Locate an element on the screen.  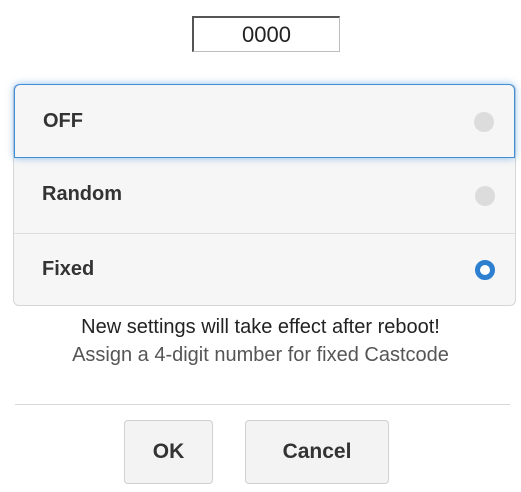
option-off-radio-icon is located at coordinates (484, 122).